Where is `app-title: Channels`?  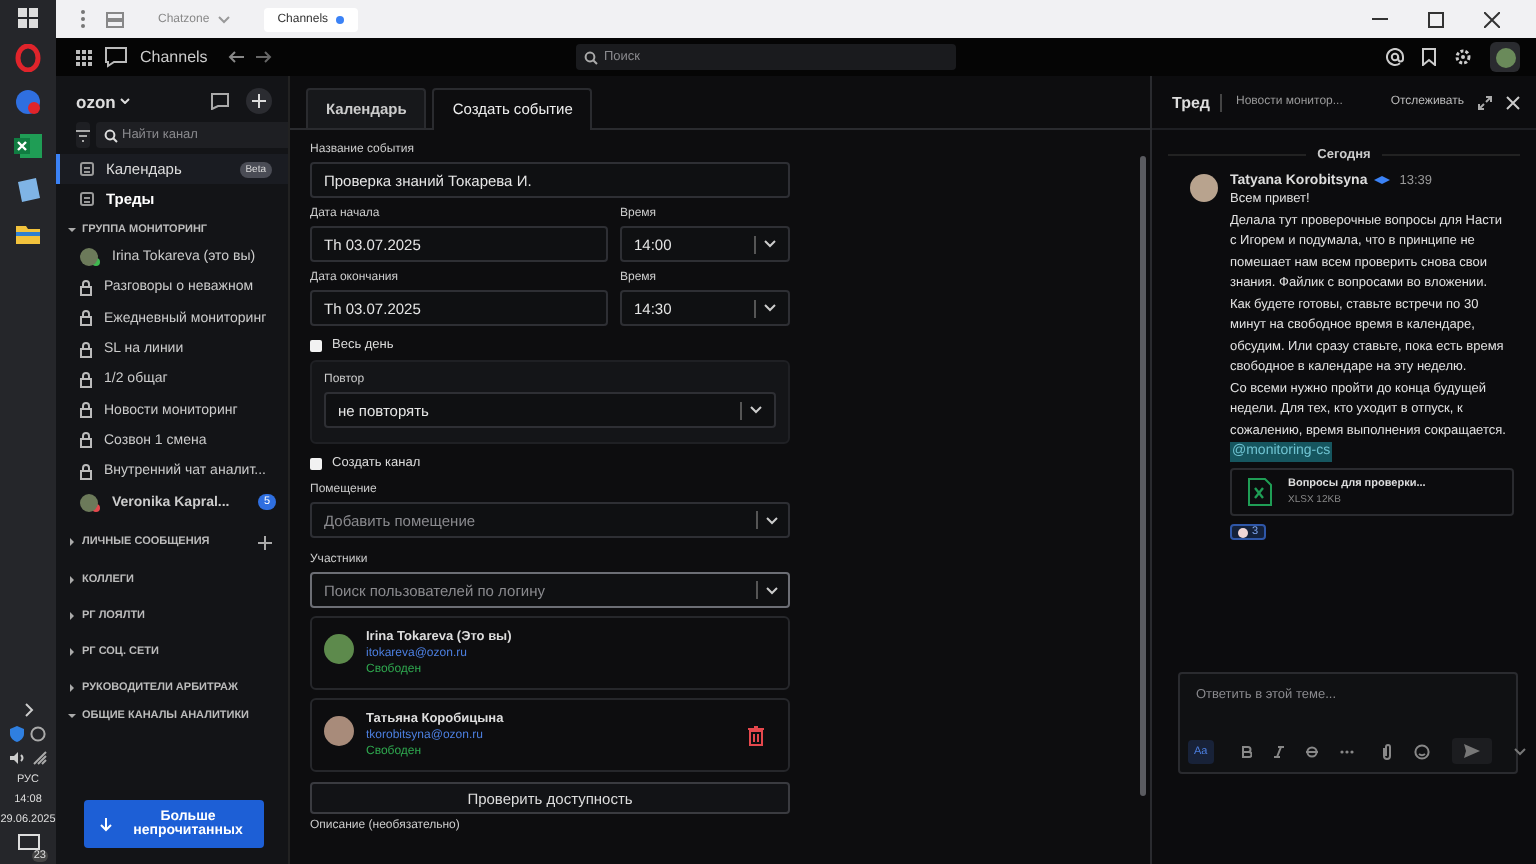
app-title: Channels is located at coordinates (174, 57).